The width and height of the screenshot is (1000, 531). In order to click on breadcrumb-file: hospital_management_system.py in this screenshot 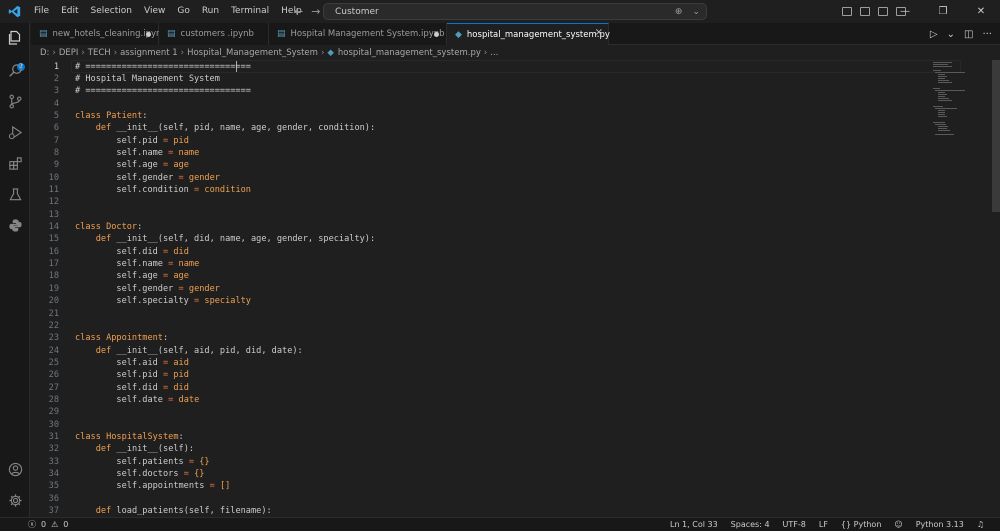, I will do `click(409, 53)`.